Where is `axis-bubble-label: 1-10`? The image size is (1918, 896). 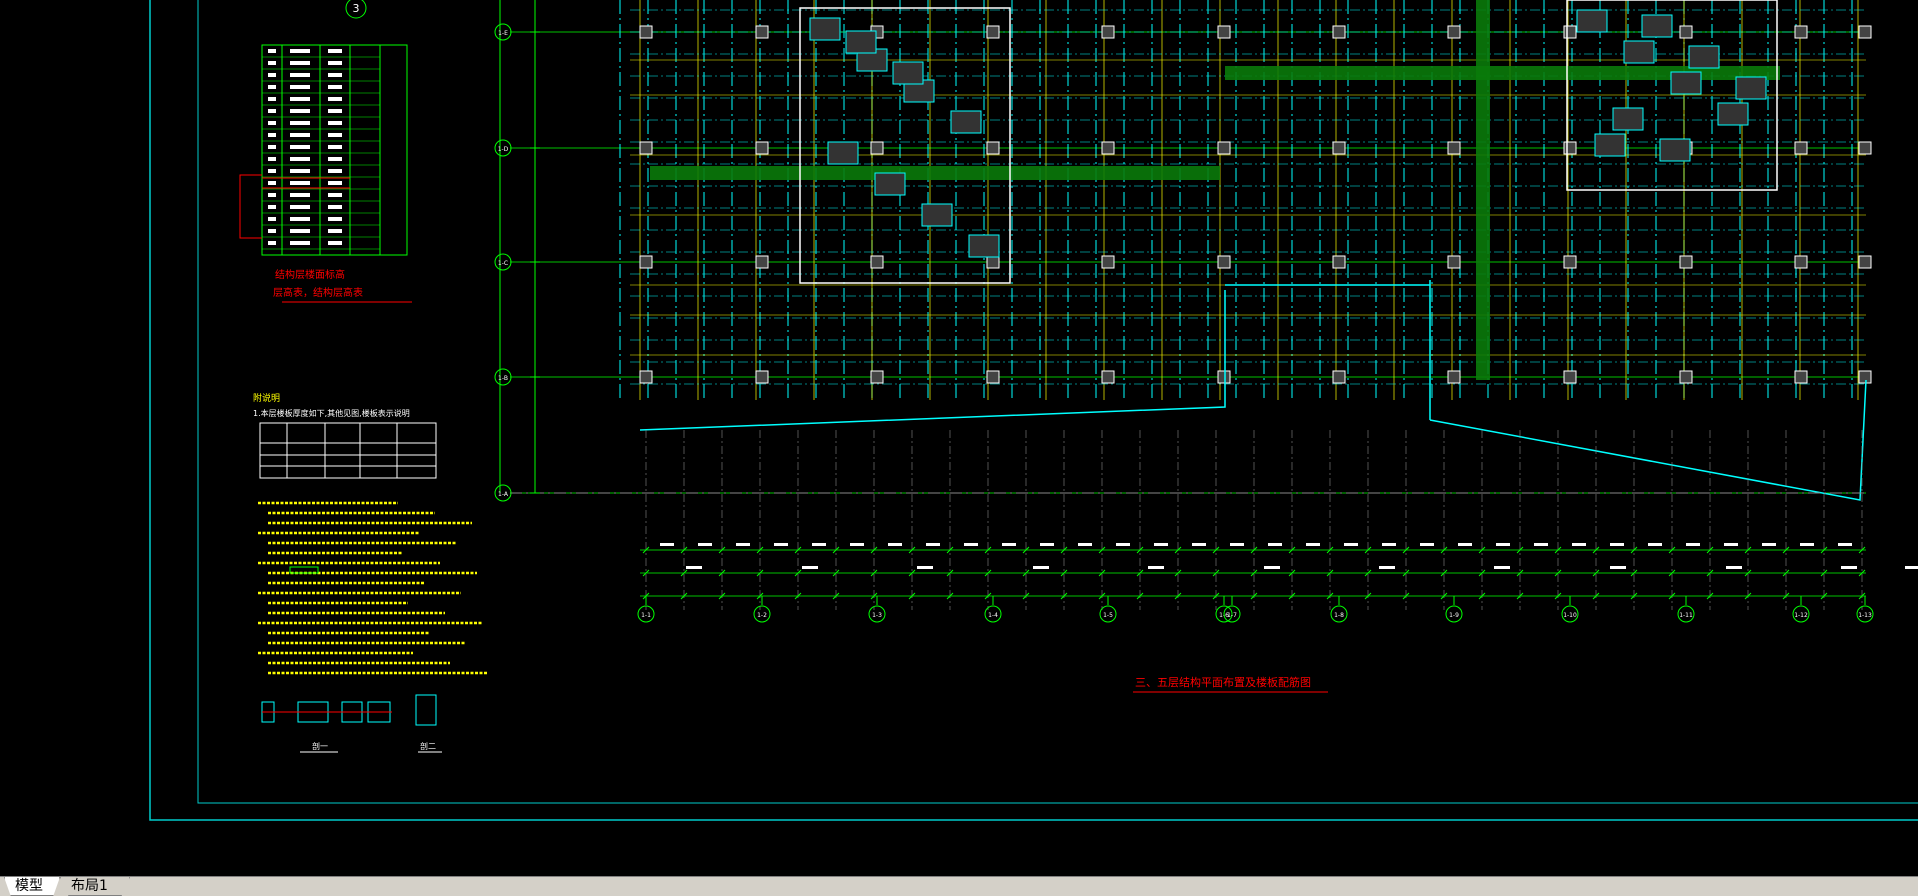
axis-bubble-label: 1-10 is located at coordinates (1570, 615).